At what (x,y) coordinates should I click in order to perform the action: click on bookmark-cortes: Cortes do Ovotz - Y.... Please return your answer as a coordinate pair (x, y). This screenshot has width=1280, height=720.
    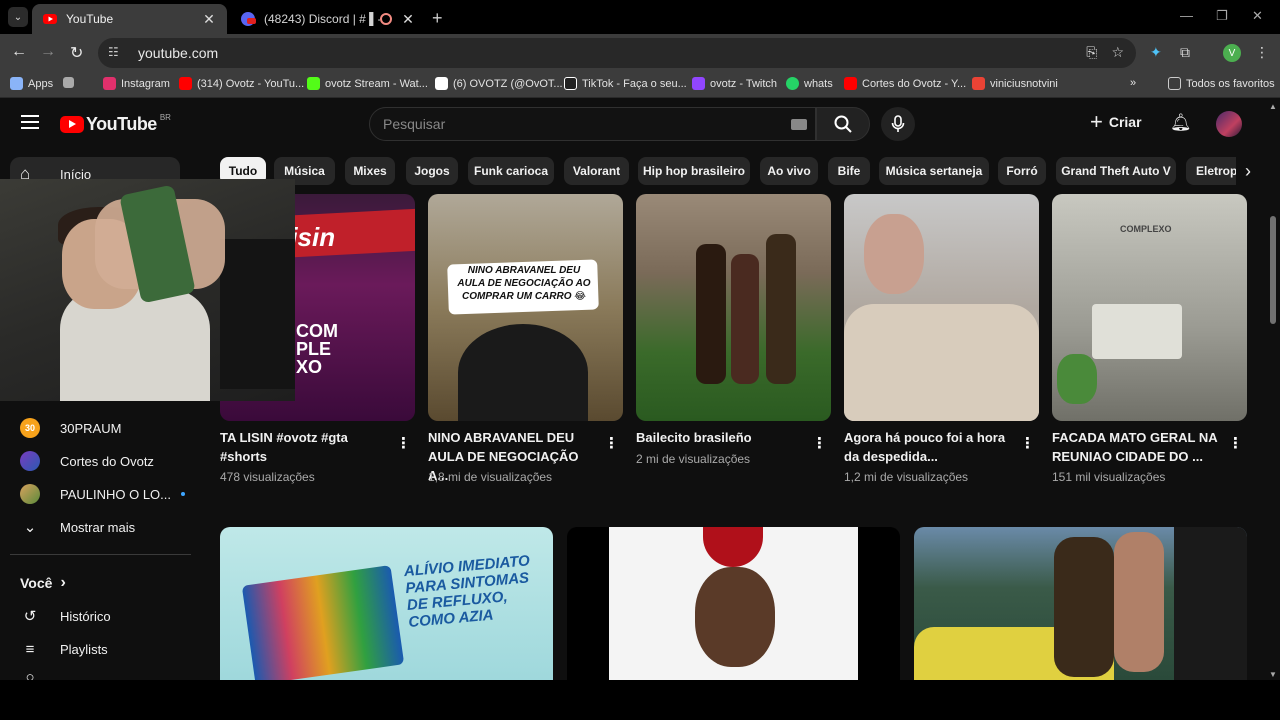
    Looking at the image, I should click on (905, 83).